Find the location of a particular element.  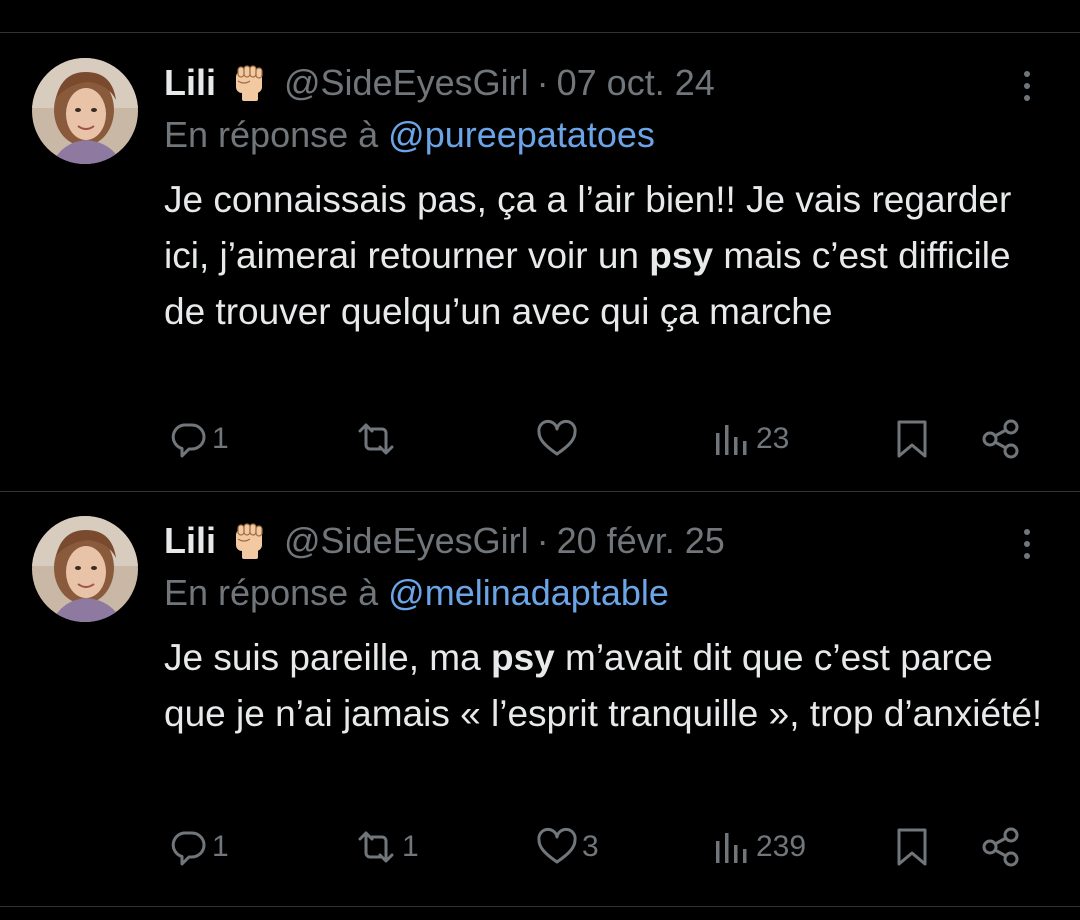

repost-button: 1 is located at coordinates (386, 847).